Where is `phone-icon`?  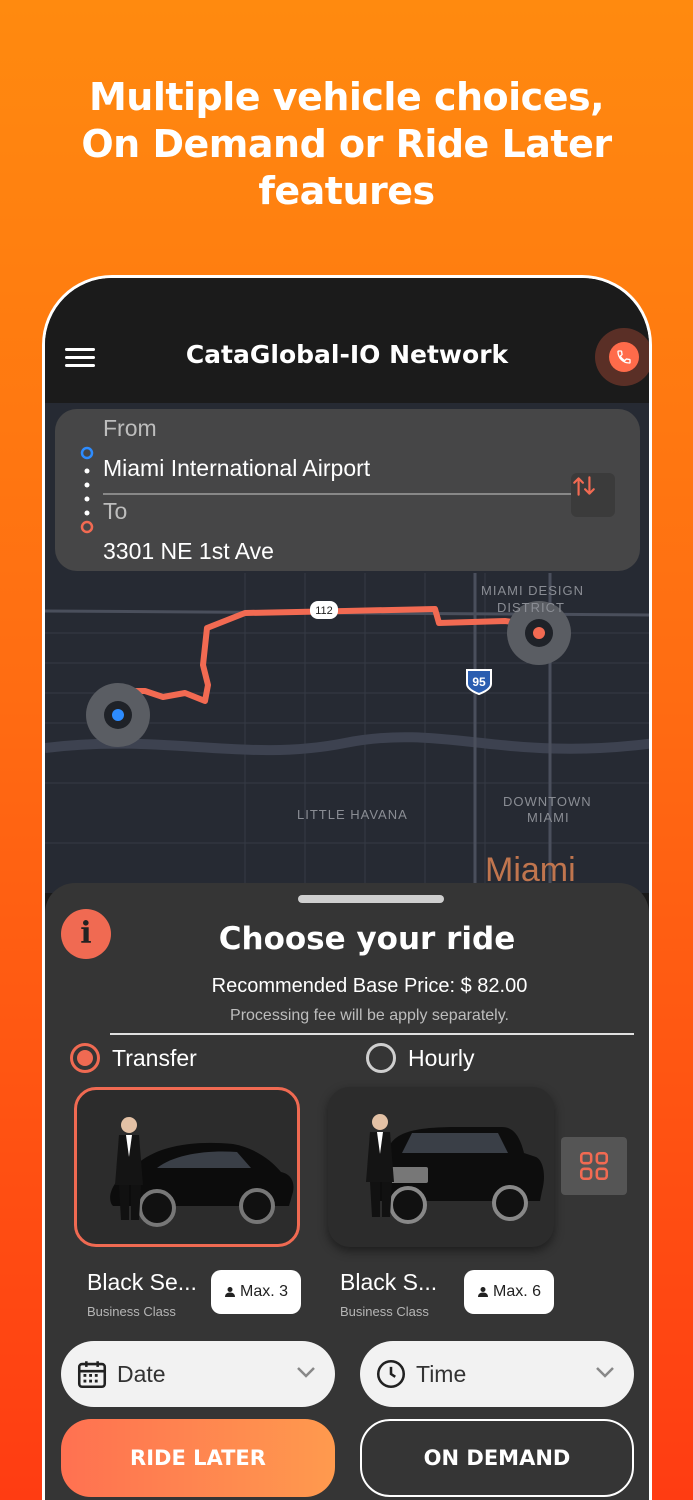 phone-icon is located at coordinates (624, 357).